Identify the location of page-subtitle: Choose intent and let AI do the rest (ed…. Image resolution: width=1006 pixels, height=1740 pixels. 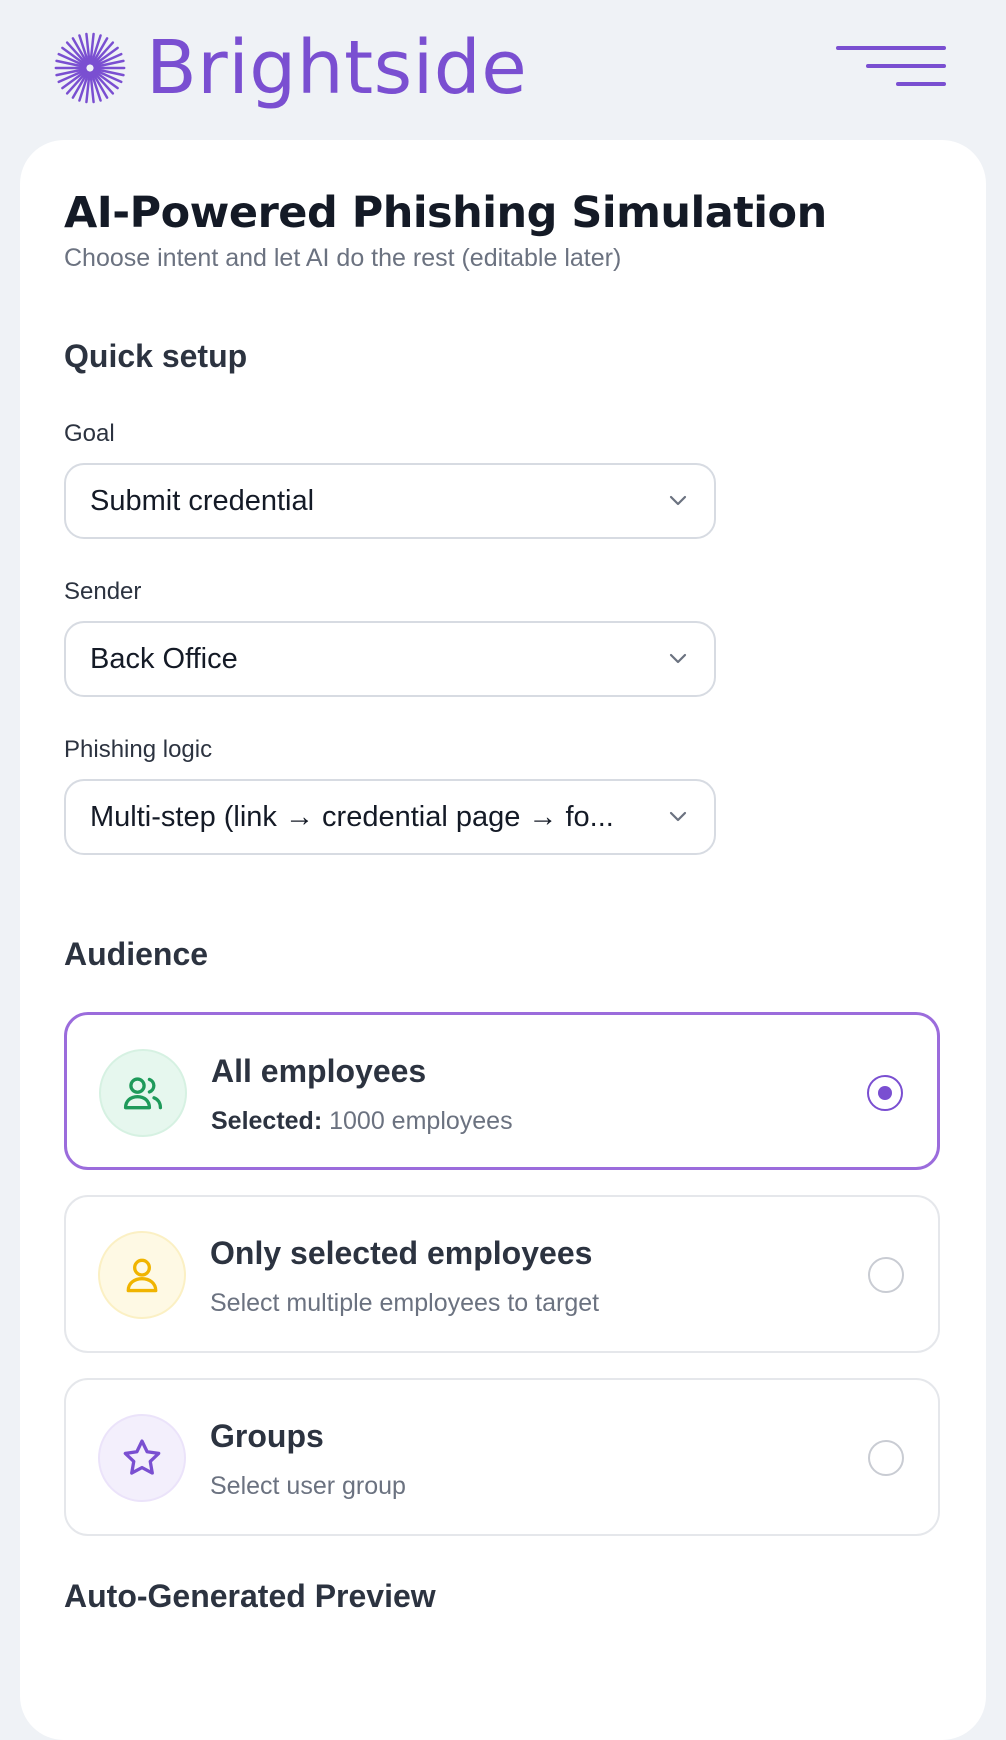
(343, 258).